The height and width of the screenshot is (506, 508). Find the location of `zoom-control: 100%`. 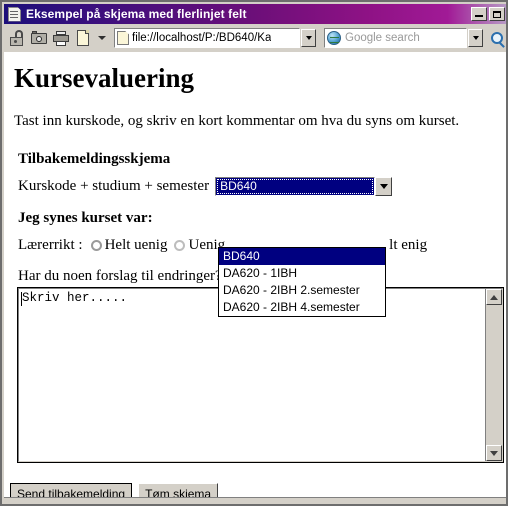

zoom-control: 100% is located at coordinates (498, 38).